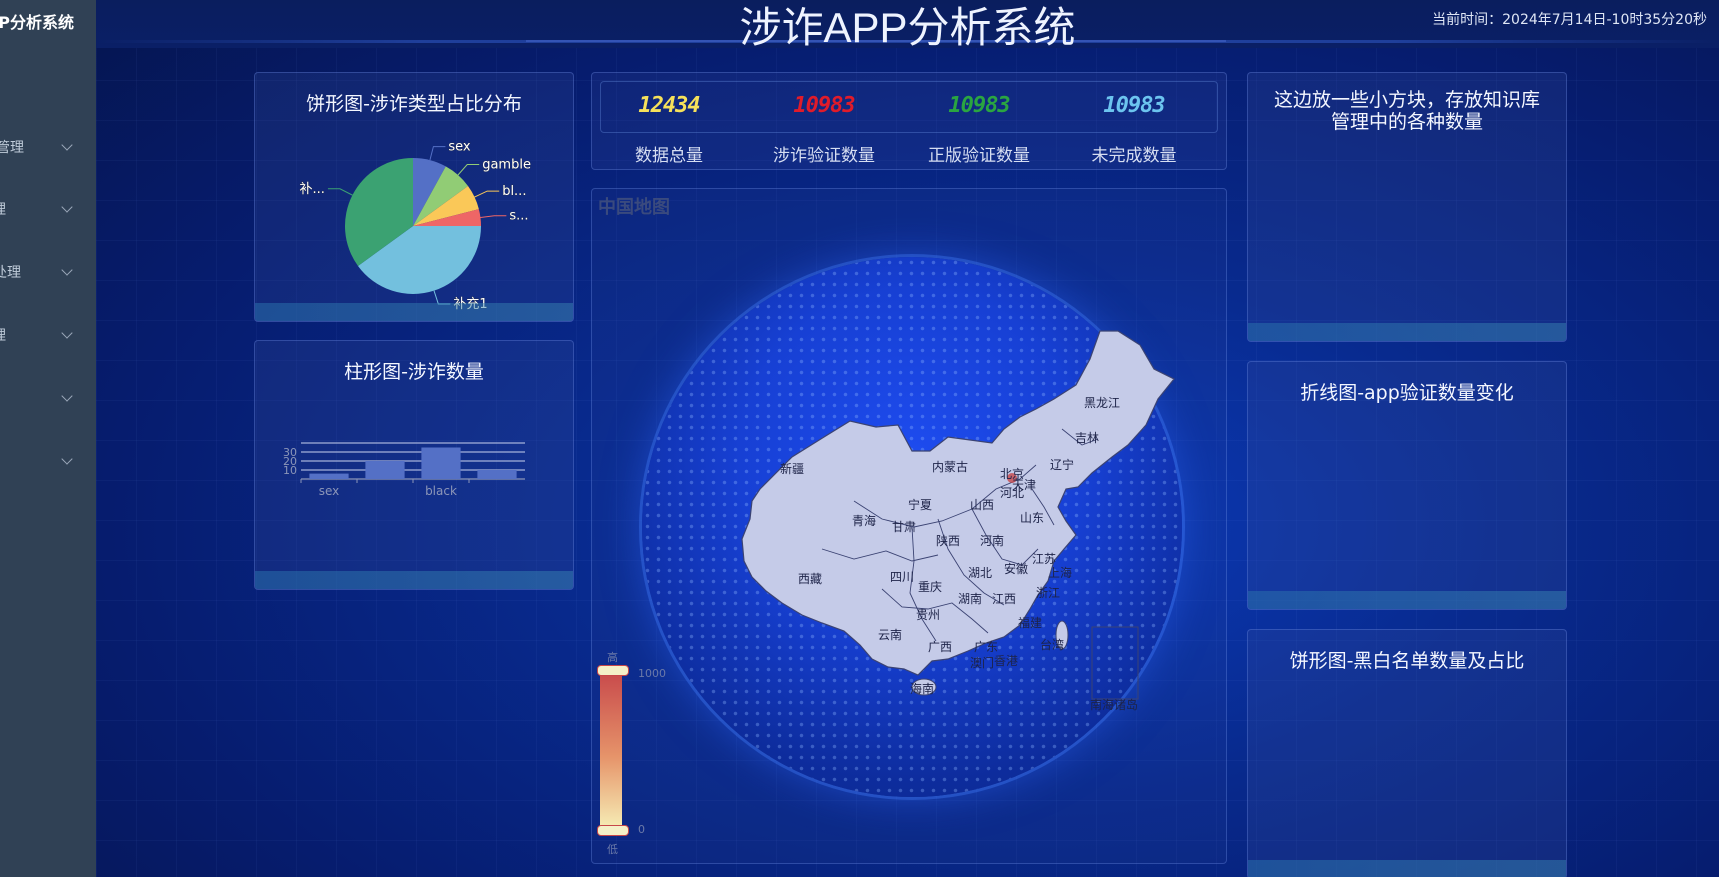 The width and height of the screenshot is (1719, 877). Describe the element at coordinates (1052, 644) in the screenshot. I see `province-label: 台湾` at that location.